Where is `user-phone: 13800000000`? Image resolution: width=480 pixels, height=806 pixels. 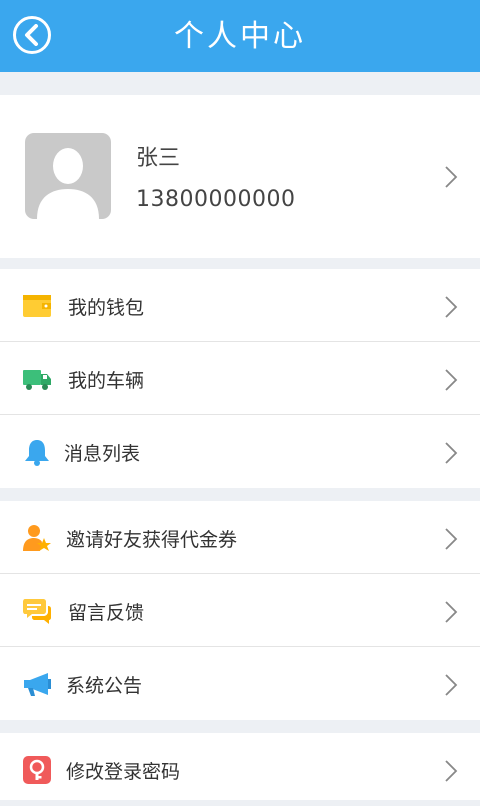 user-phone: 13800000000 is located at coordinates (216, 199).